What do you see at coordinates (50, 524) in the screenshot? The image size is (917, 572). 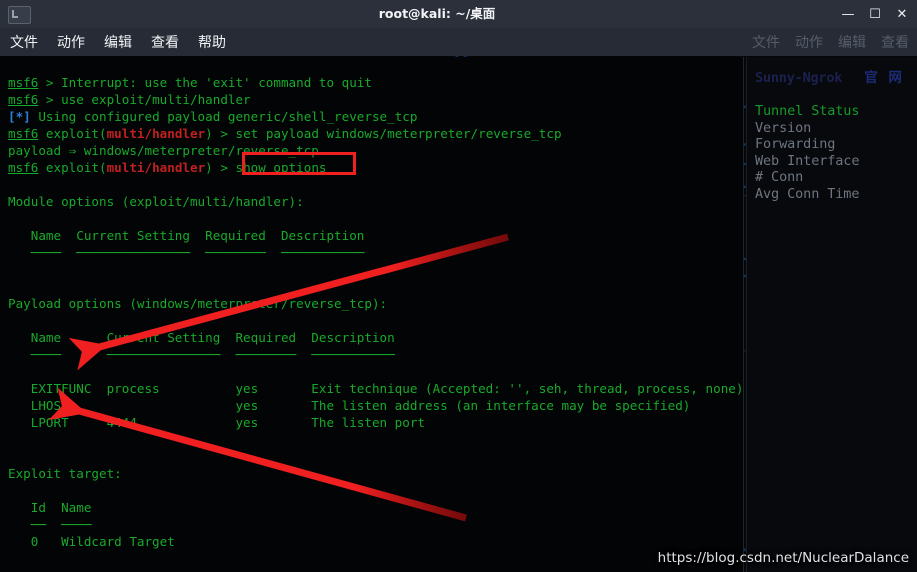 I see `terminal-text: ── ────` at bounding box center [50, 524].